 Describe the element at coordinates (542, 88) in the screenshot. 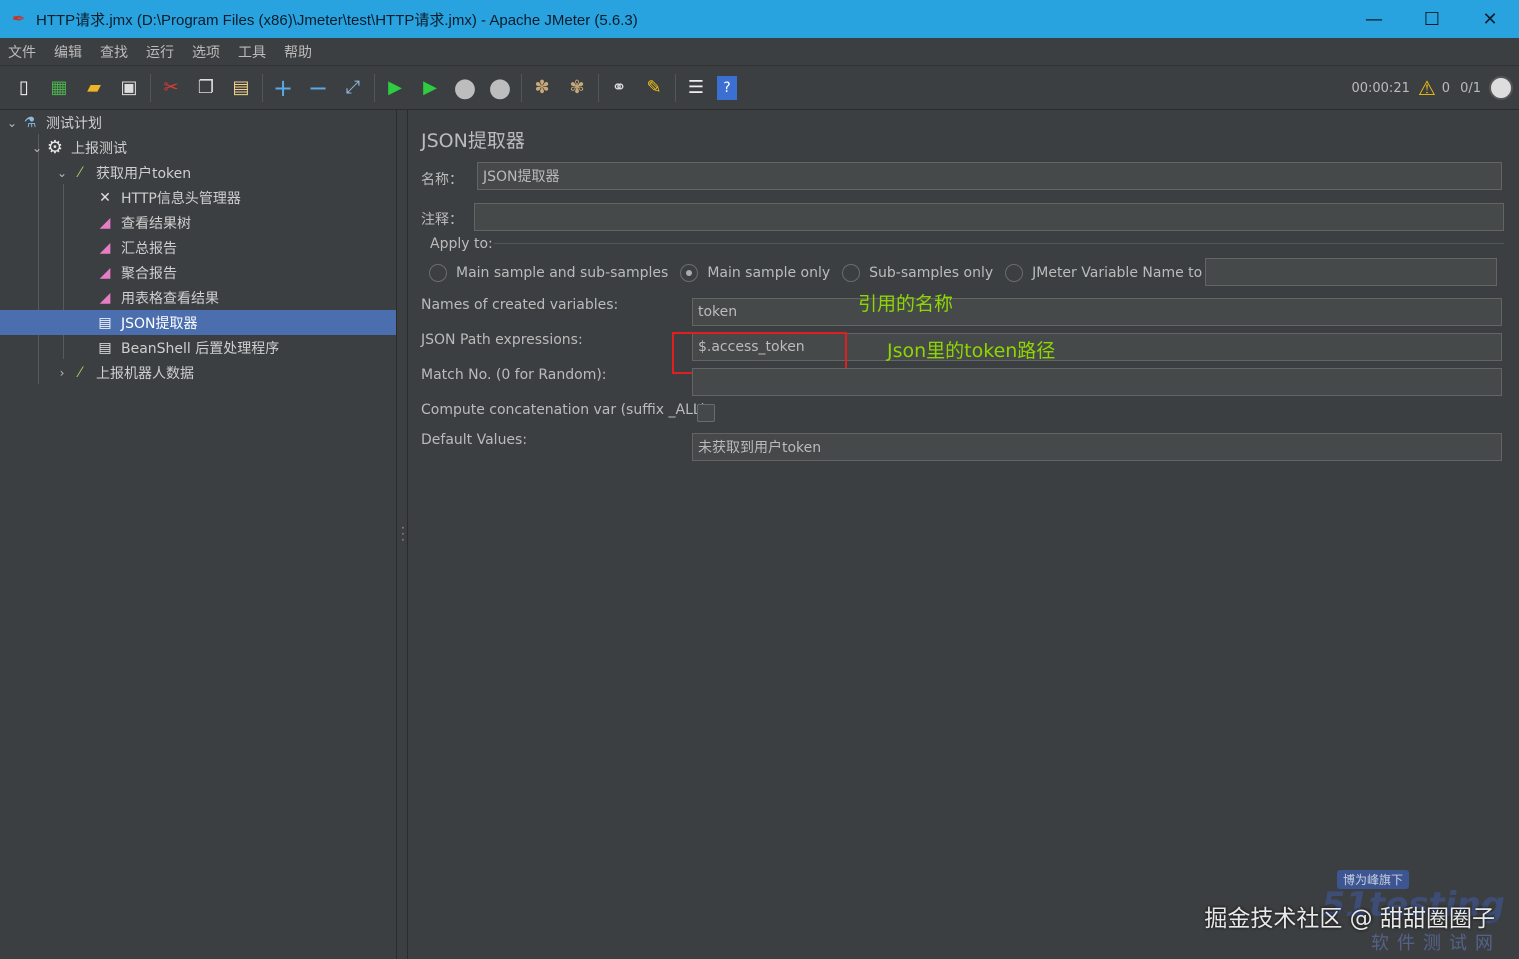

I see `clear-icon: ✽` at that location.